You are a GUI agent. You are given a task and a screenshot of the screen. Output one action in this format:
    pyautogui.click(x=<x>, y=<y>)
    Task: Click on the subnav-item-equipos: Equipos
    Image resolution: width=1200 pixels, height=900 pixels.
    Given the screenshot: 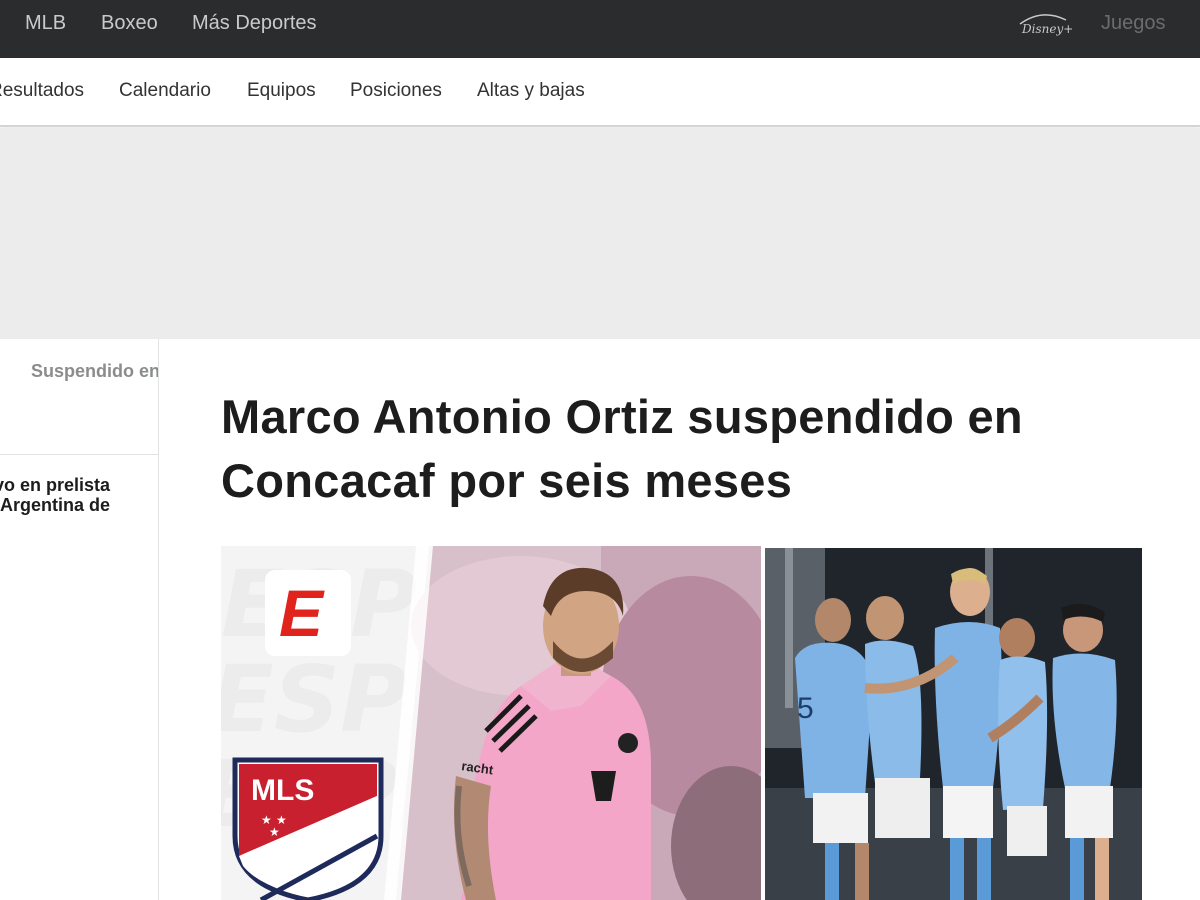 What is the action you would take?
    pyautogui.click(x=281, y=91)
    